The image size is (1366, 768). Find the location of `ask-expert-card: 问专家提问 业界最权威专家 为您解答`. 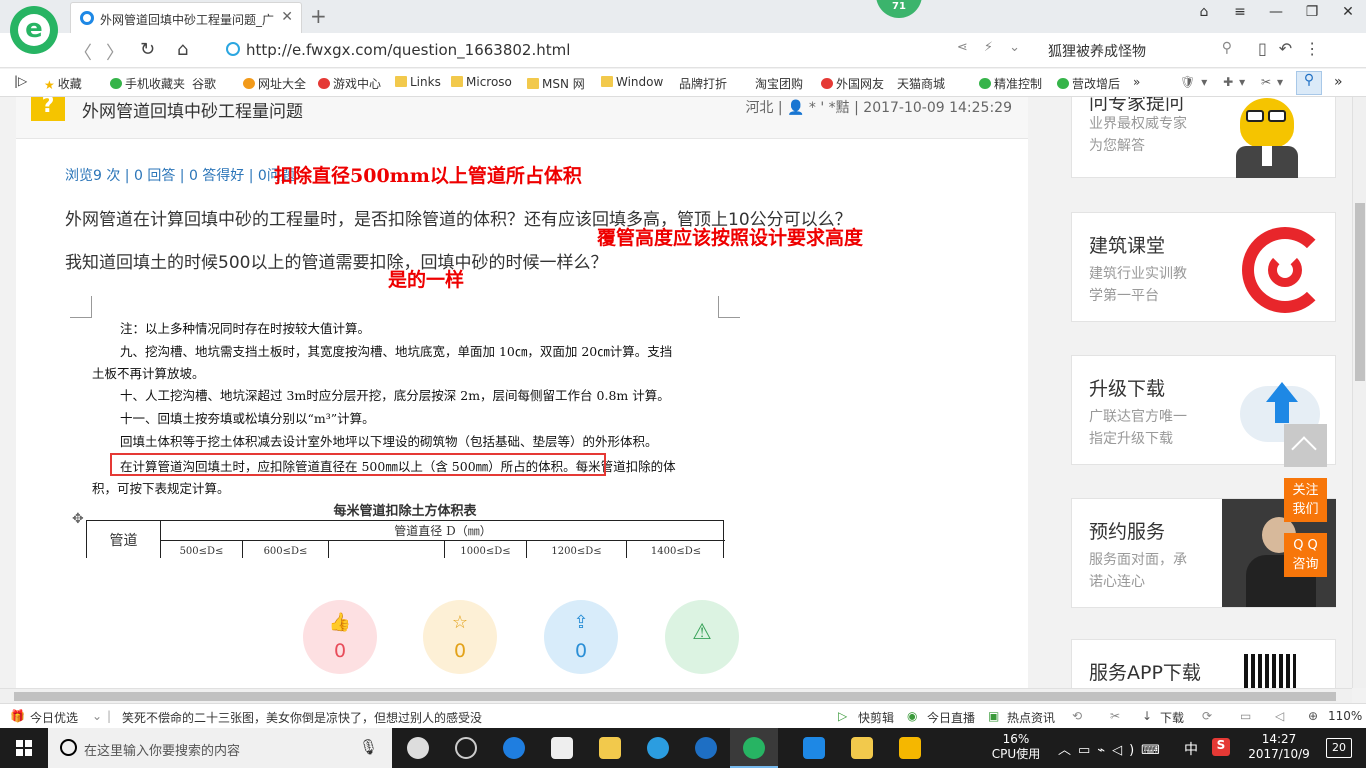

ask-expert-card: 问专家提问 业界最权威专家 为您解答 is located at coordinates (1203, 137).